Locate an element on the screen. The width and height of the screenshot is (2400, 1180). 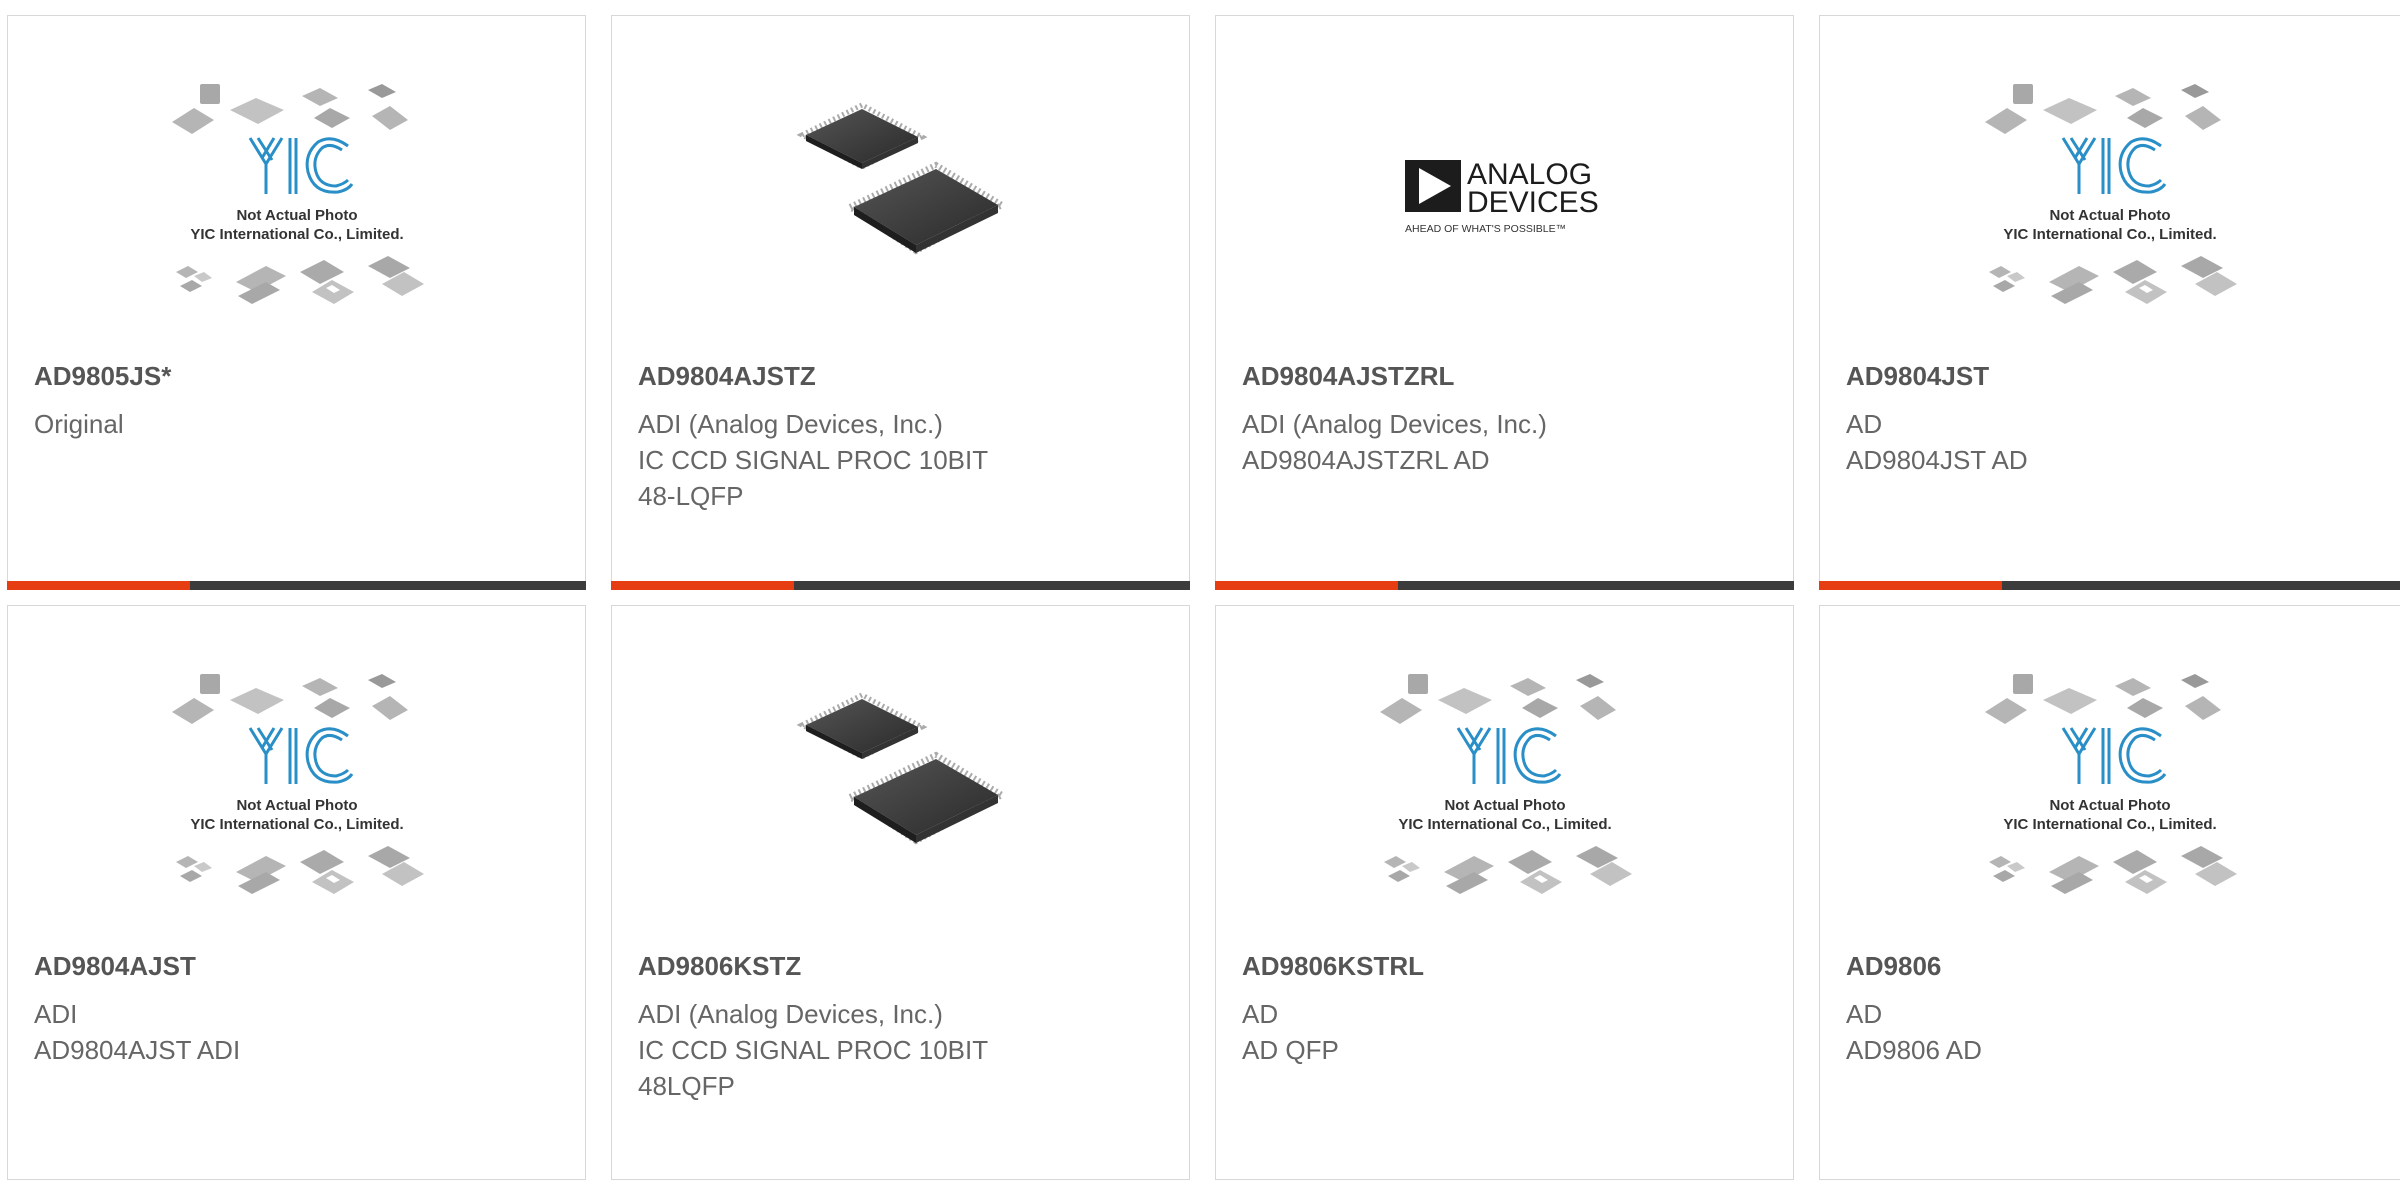
product-part-number: AD9806 is located at coordinates (1893, 966).